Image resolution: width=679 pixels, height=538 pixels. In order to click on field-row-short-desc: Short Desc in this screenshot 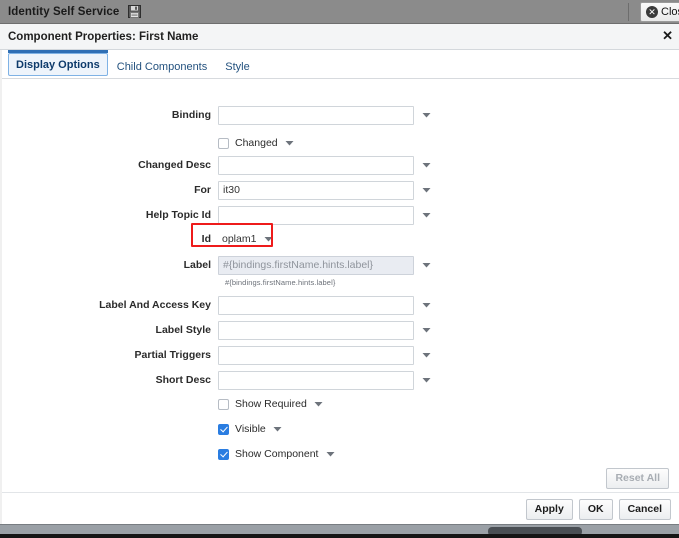, I will do `click(230, 380)`.